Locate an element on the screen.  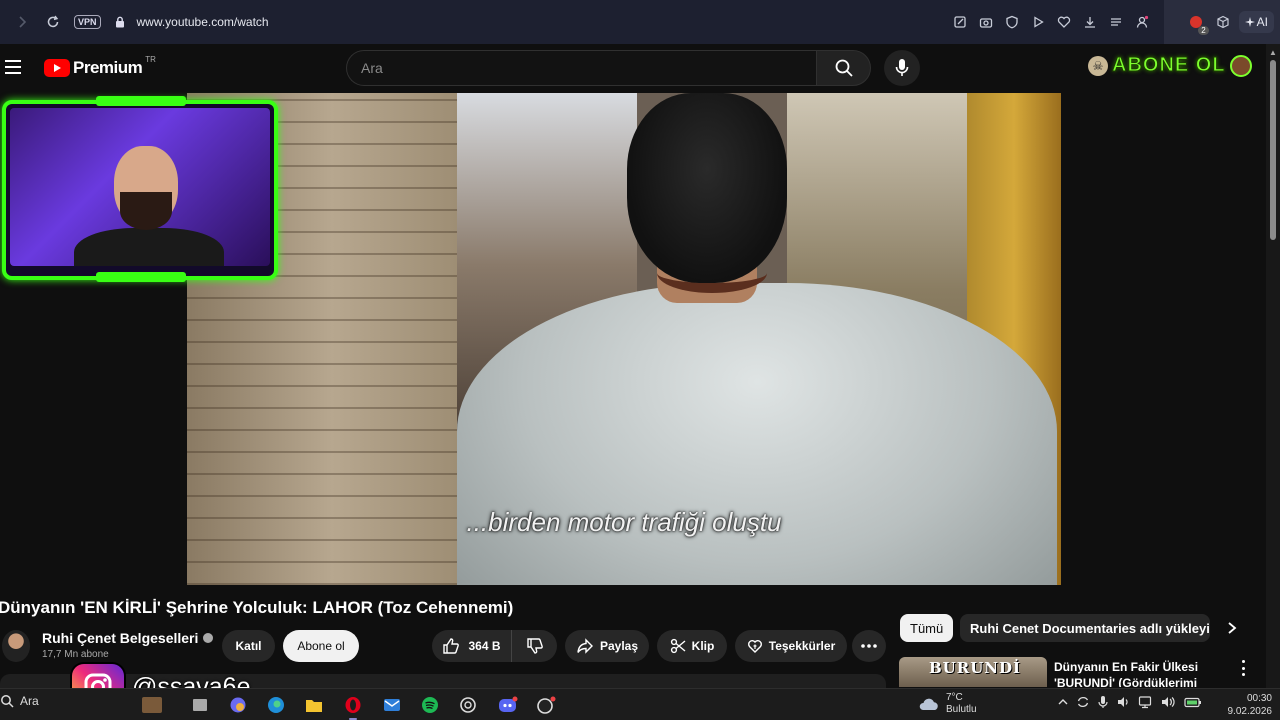
search-icon is located at coordinates (844, 68).